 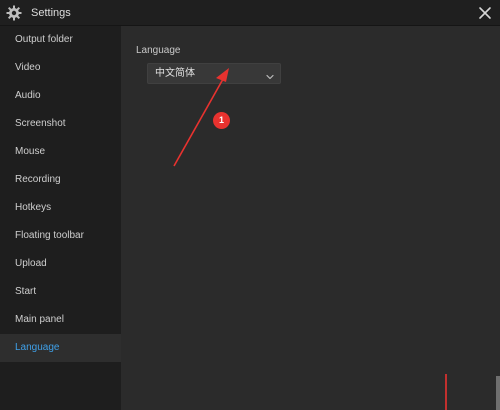 What do you see at coordinates (60, 264) in the screenshot?
I see `sidebar-item-upload: Upload` at bounding box center [60, 264].